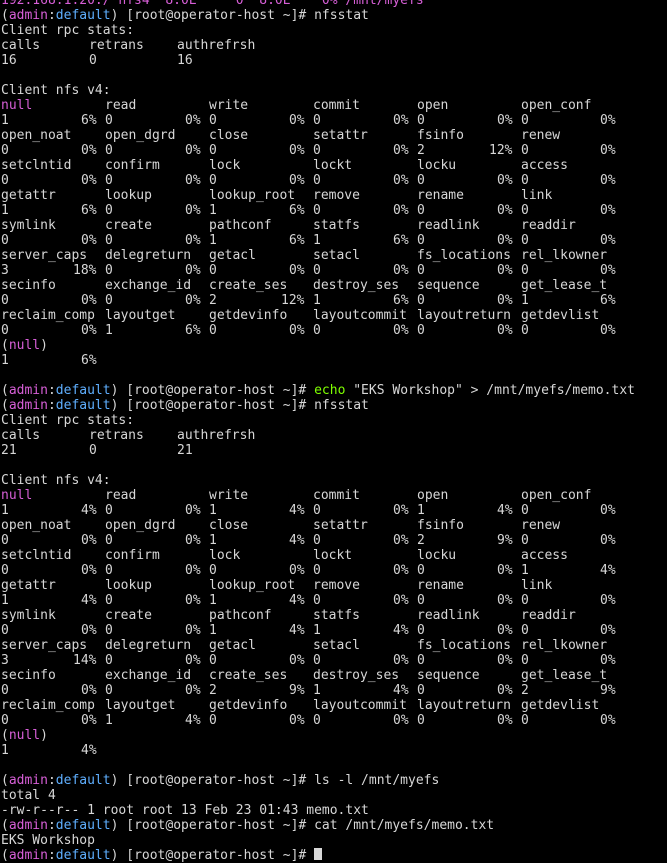 This screenshot has width=667, height=863. Describe the element at coordinates (448, 225) in the screenshot. I see `nfs-op-name: readlink` at that location.